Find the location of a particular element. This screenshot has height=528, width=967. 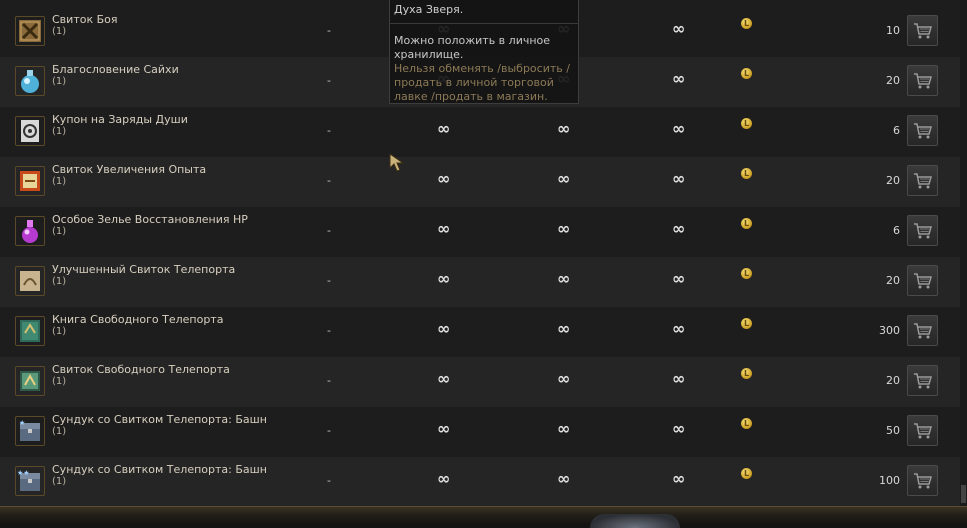

item-price: 100 is located at coordinates (889, 480).